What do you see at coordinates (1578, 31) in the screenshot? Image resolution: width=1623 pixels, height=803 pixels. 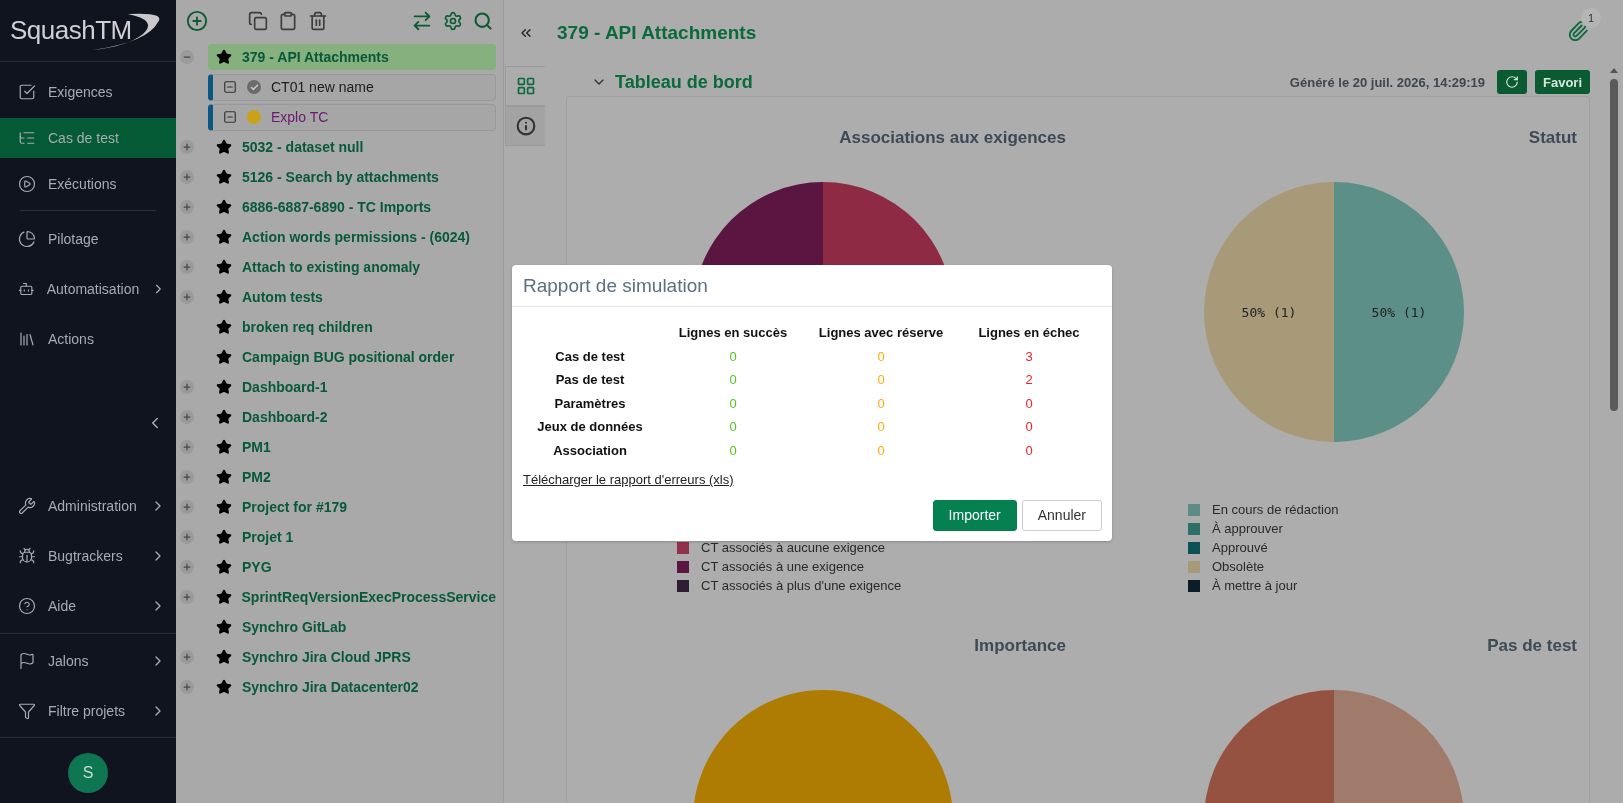 I see `paperclip-icon` at bounding box center [1578, 31].